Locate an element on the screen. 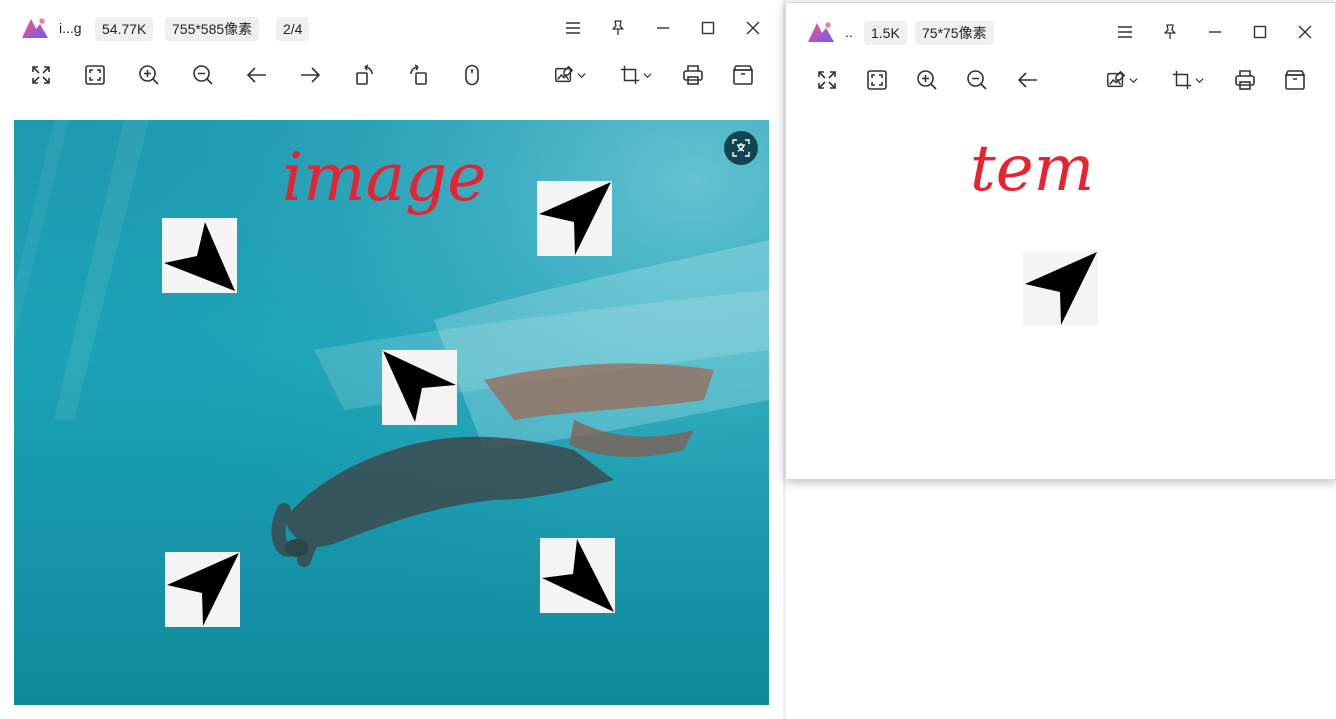  template-annotation: tem is located at coordinates (1032, 169).